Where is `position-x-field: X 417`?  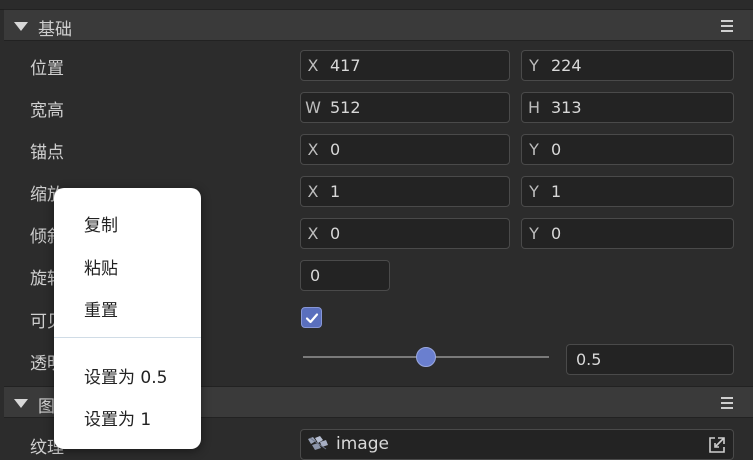
position-x-field: X 417 is located at coordinates (405, 65).